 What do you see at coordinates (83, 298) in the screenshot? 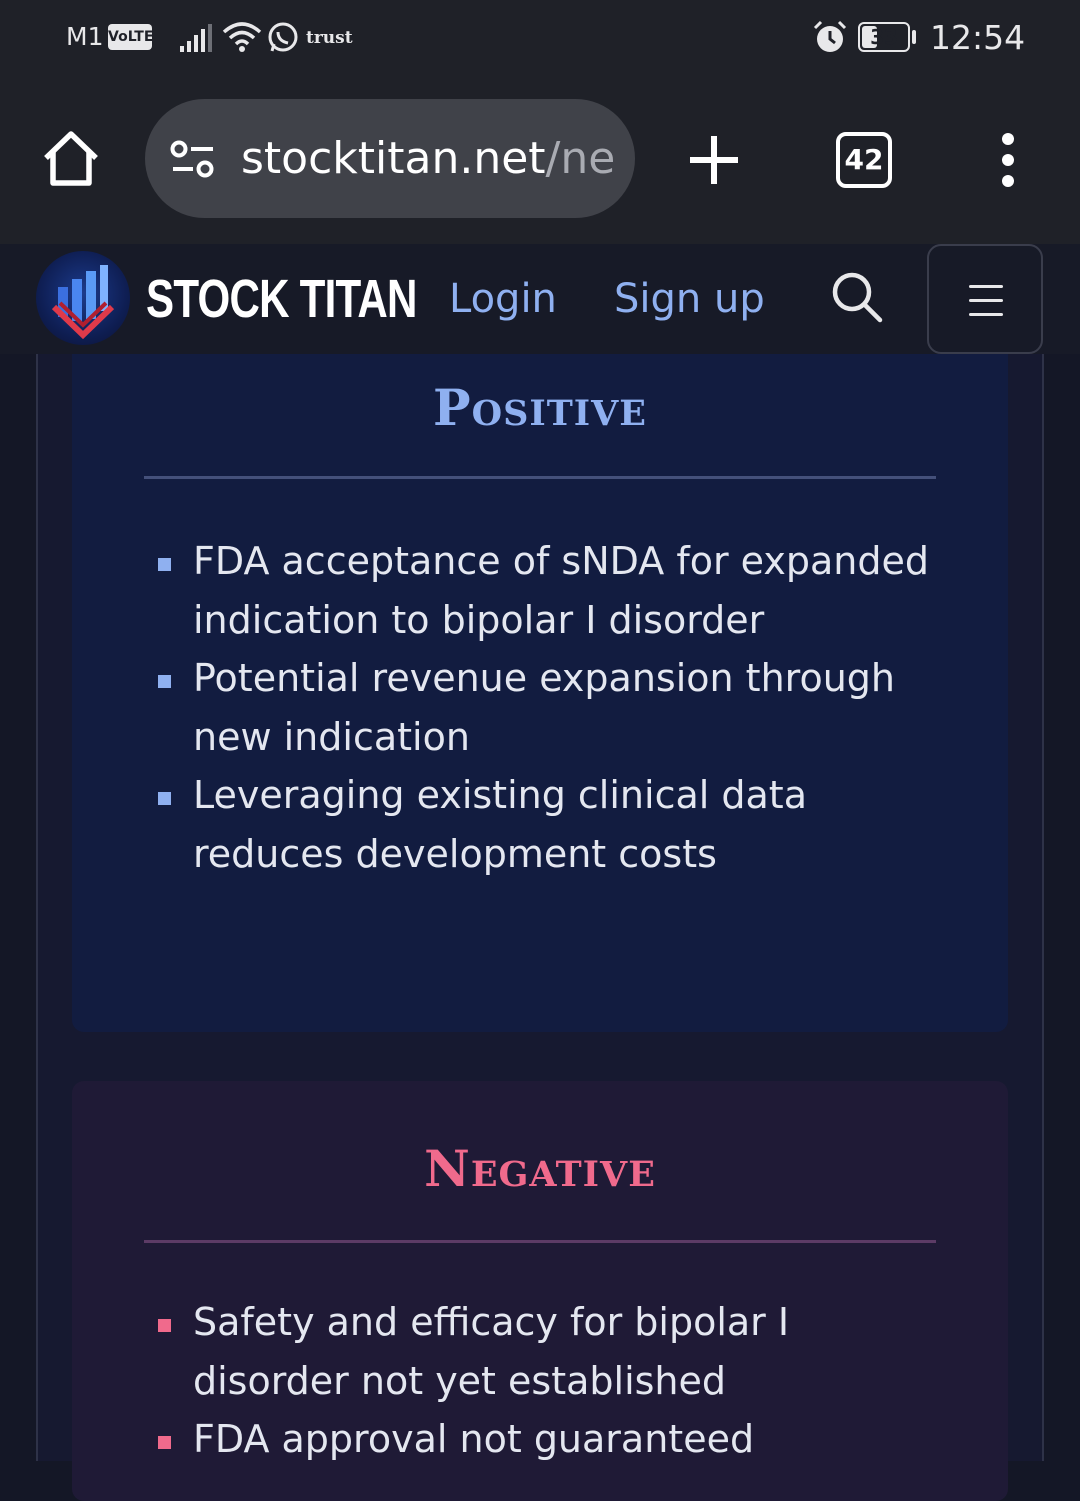
I see `stock-titan-logo` at bounding box center [83, 298].